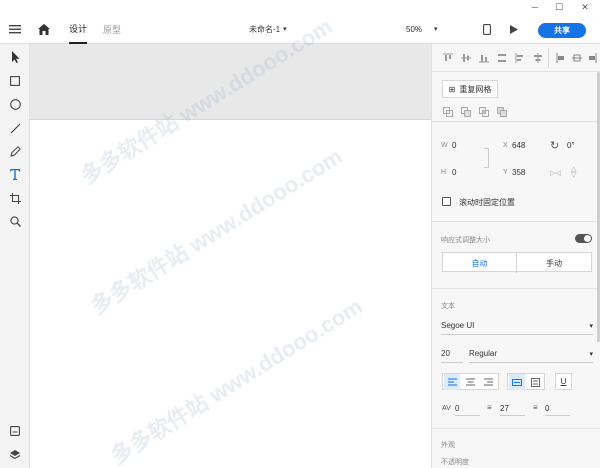 The width and height of the screenshot is (600, 468). I want to click on rotate-icon: ↻, so click(555, 146).